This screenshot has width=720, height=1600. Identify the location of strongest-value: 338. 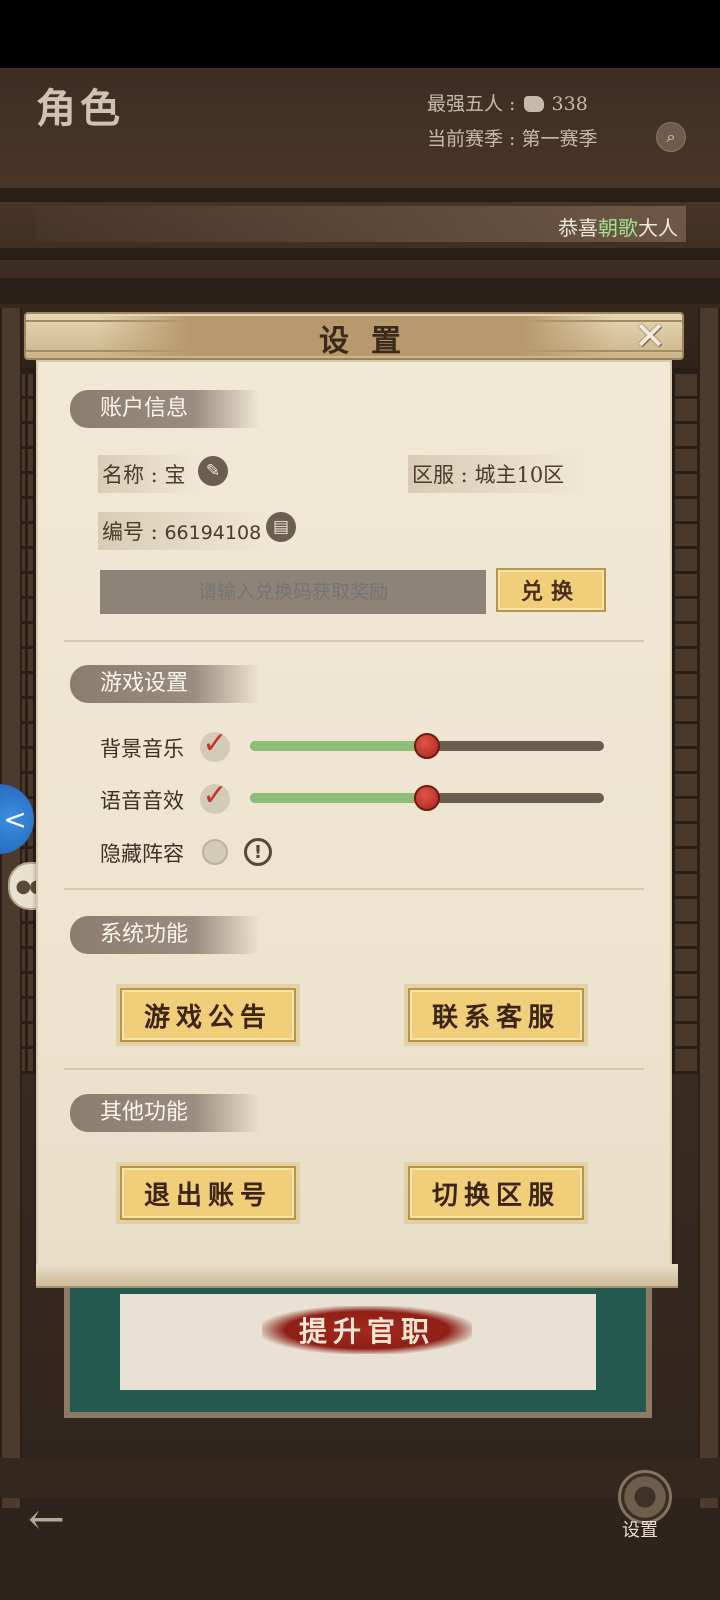
(569, 104).